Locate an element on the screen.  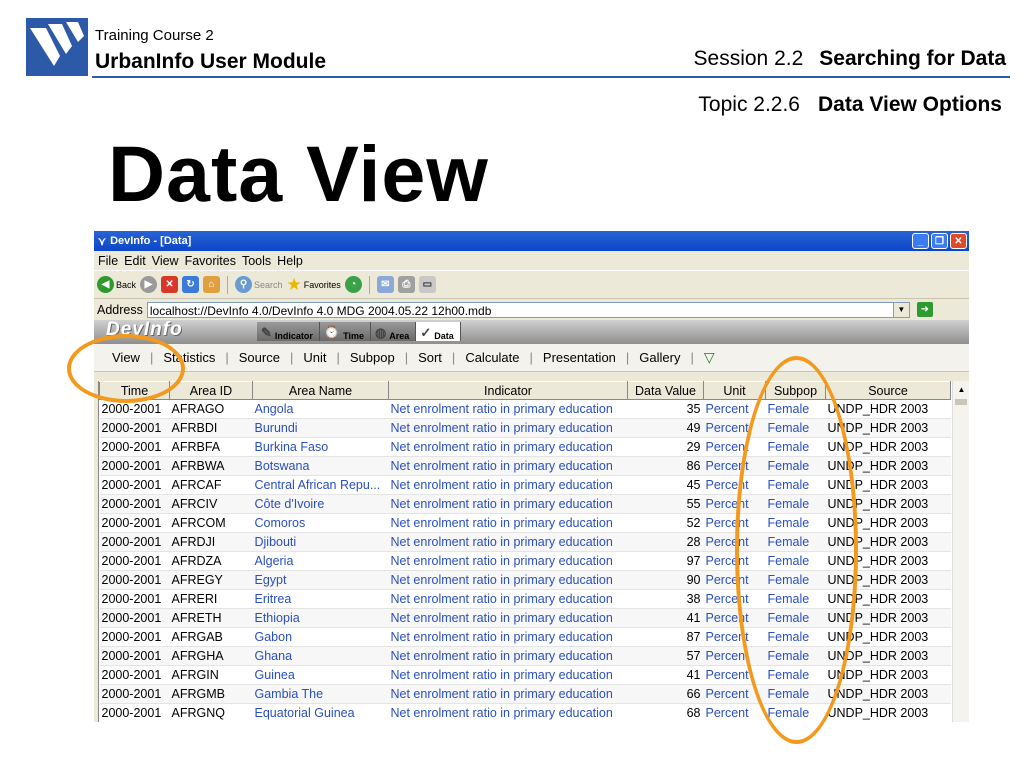
cell-area-id: AFRDZA is located at coordinates (211, 561).